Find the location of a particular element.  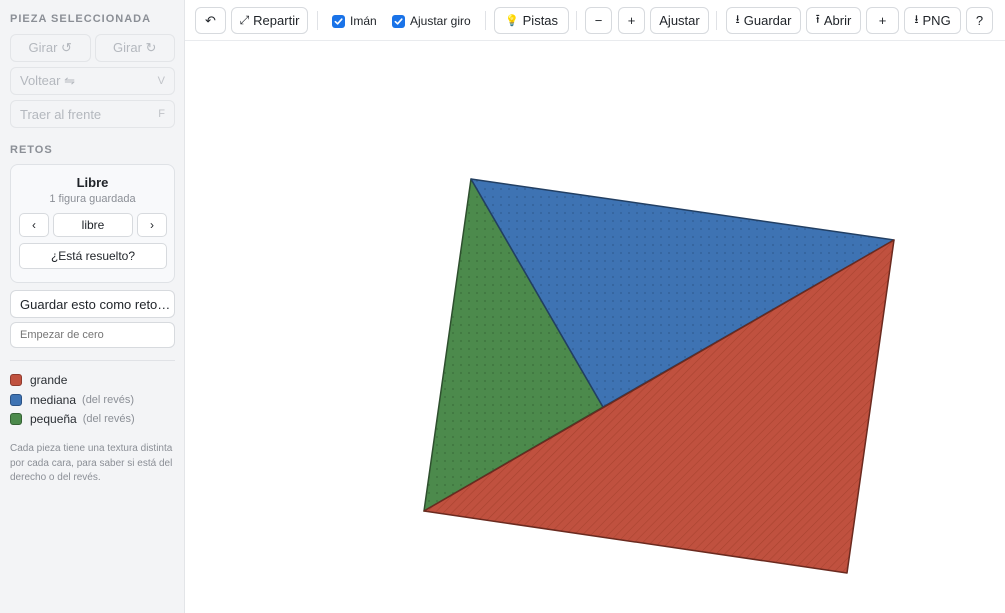

save-button: ⭳ Guardar is located at coordinates (763, 20).